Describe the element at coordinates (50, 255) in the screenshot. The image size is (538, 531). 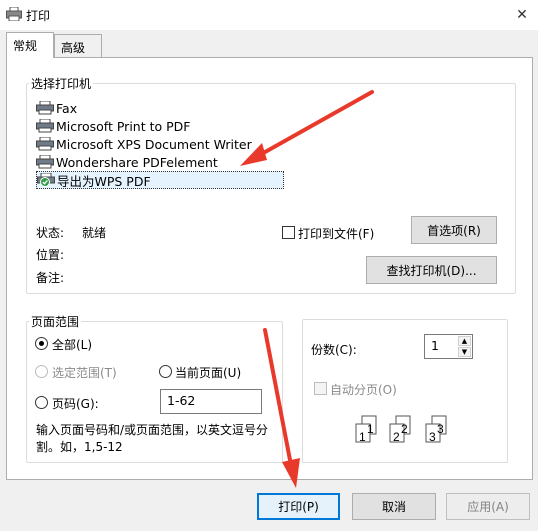
I see `location-label: 位置:` at that location.